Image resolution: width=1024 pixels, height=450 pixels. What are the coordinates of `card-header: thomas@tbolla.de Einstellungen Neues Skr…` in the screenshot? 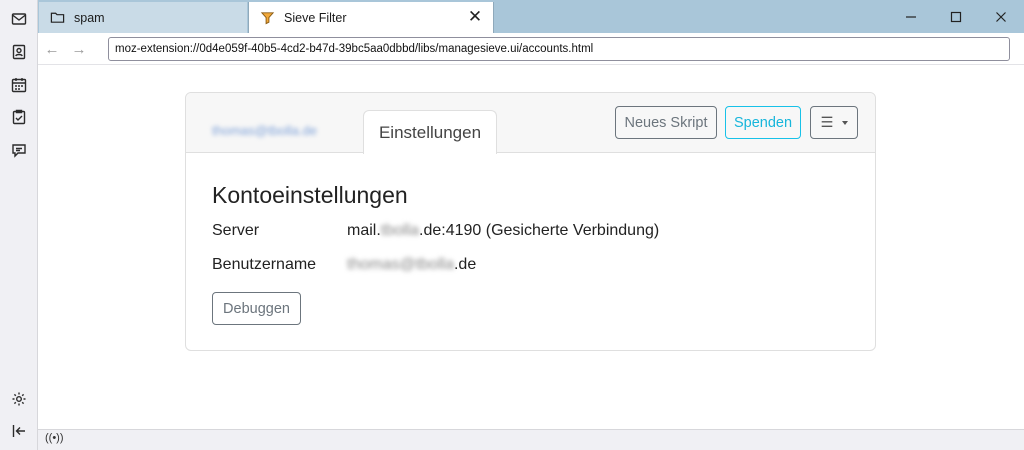 It's located at (530, 123).